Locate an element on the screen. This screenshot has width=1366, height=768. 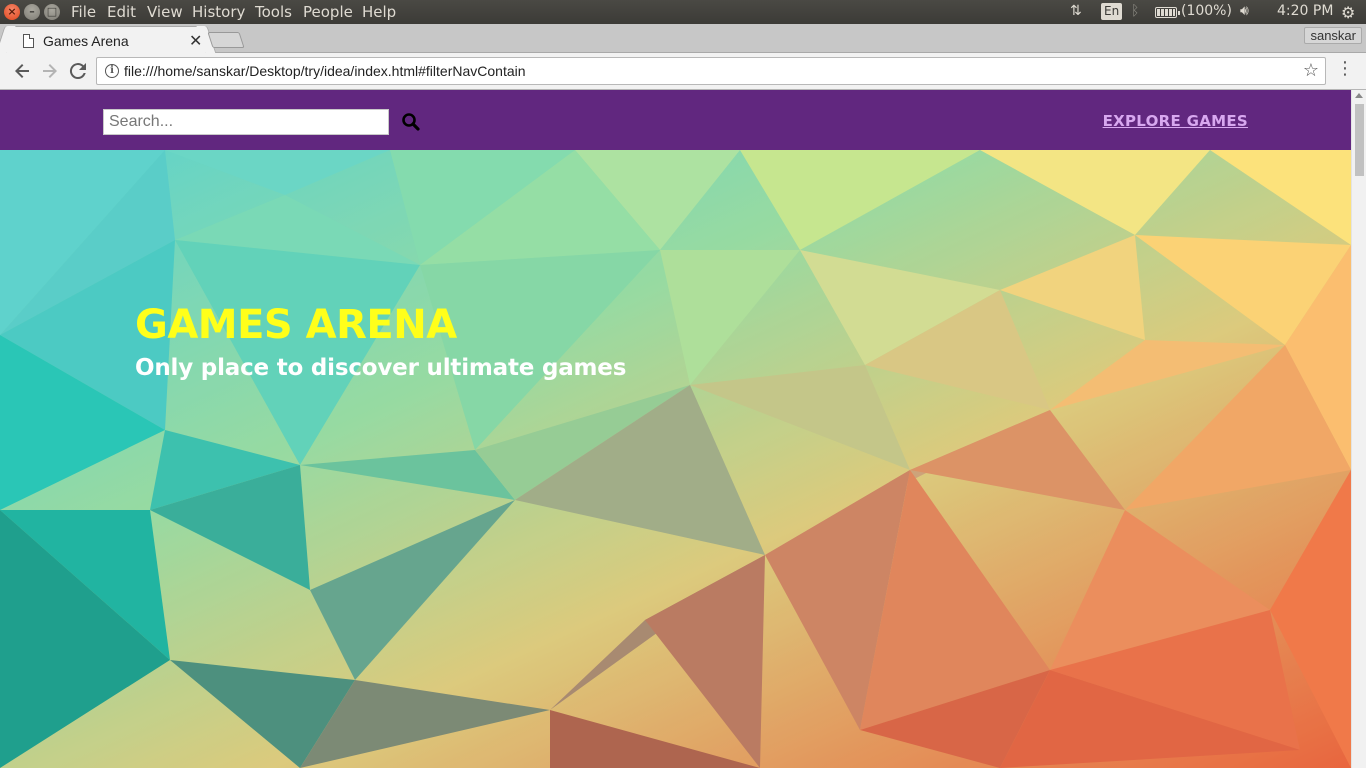
profile-button: sanskar is located at coordinates (1333, 35).